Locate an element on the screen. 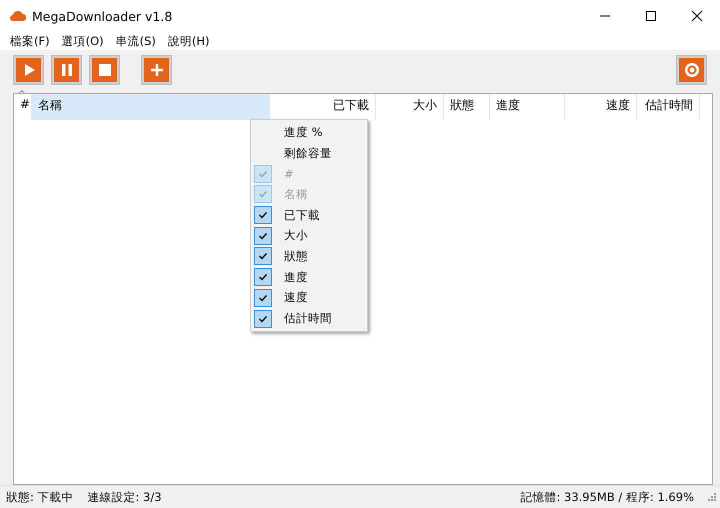 This screenshot has width=720, height=508. column-header: 速度 is located at coordinates (601, 107).